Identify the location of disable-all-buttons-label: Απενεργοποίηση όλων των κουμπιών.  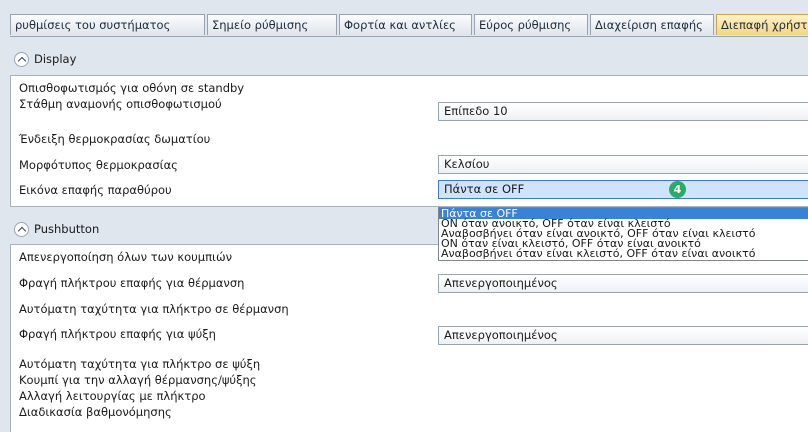
(125, 257).